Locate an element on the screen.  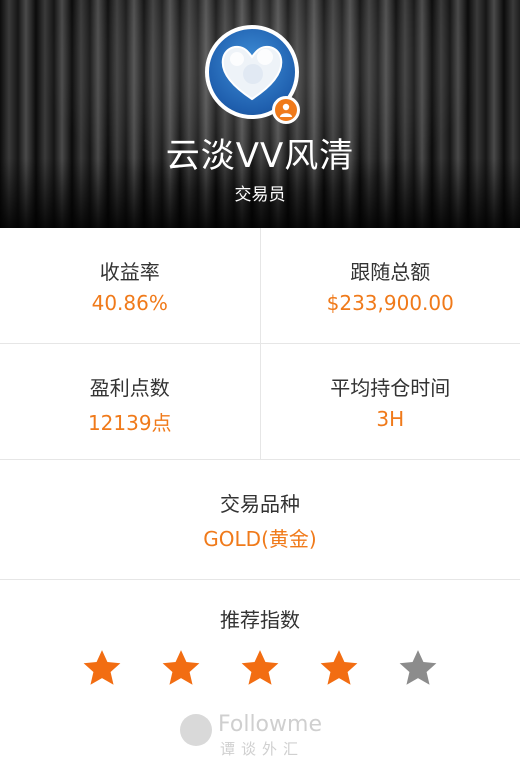
trader-name: 云淡VV风清 is located at coordinates (260, 156).